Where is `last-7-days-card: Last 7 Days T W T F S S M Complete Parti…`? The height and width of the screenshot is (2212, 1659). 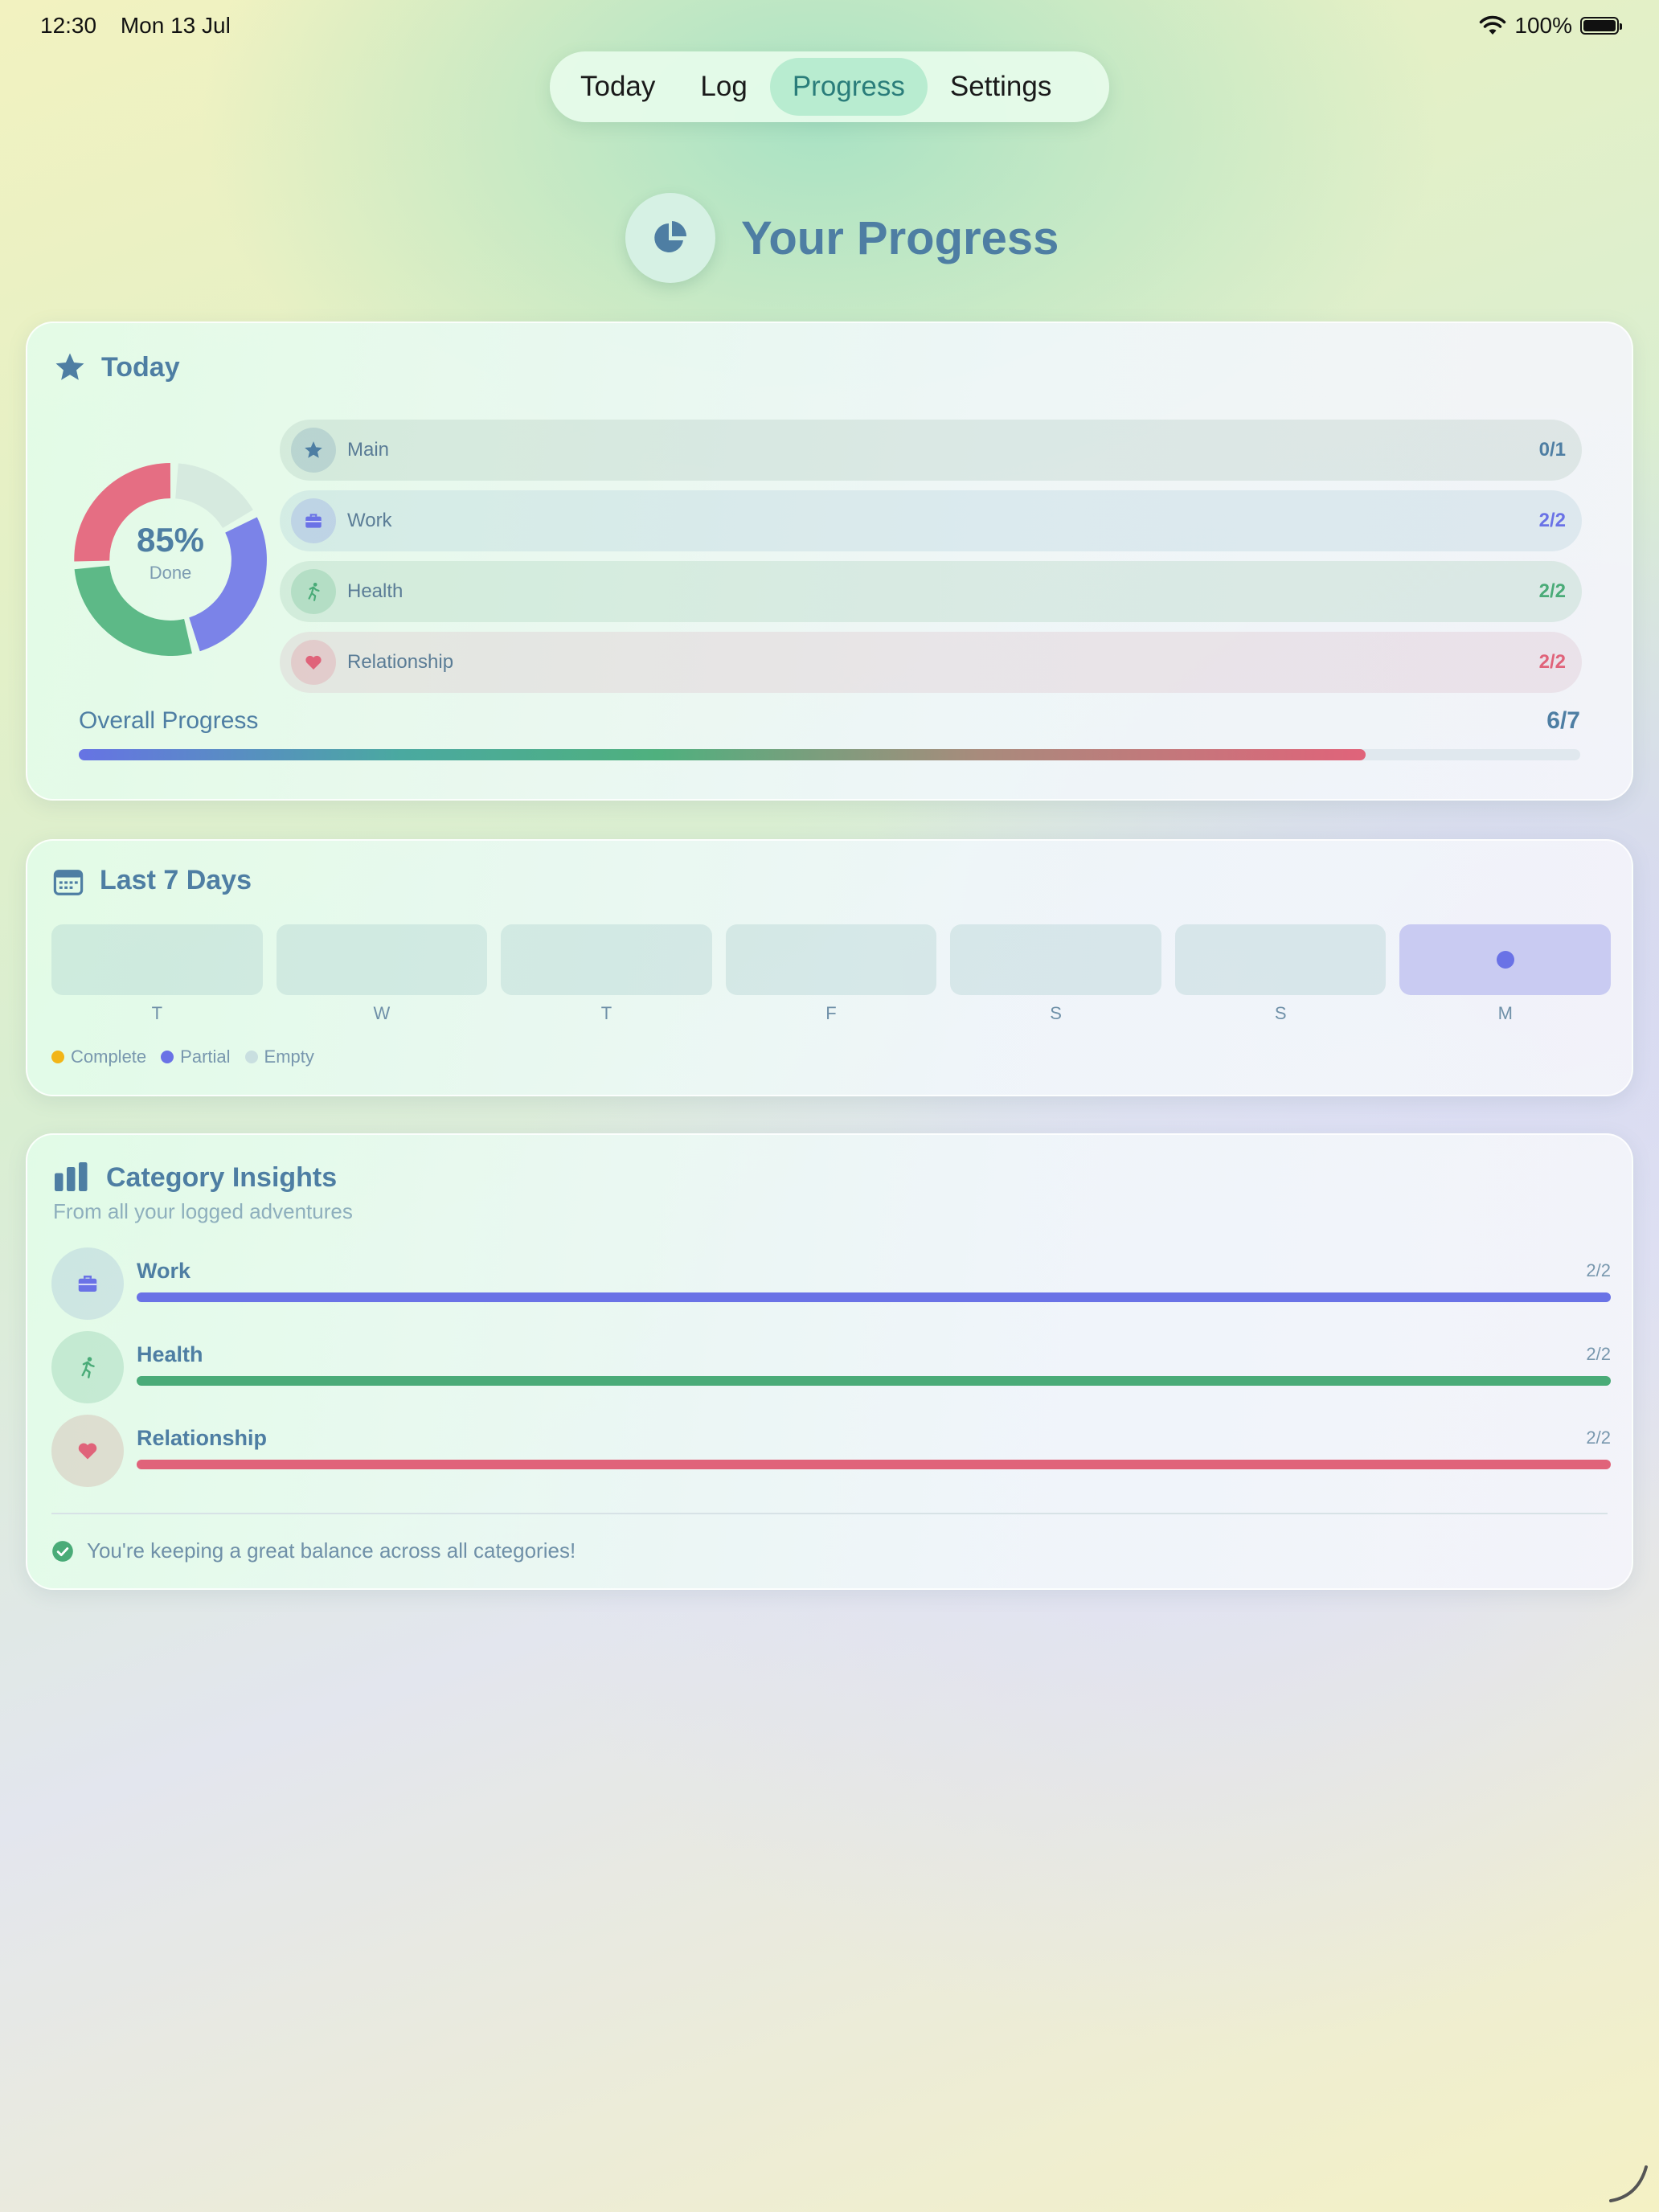
last-7-days-card: Last 7 Days T W T F S S M Complete Parti… is located at coordinates (829, 968).